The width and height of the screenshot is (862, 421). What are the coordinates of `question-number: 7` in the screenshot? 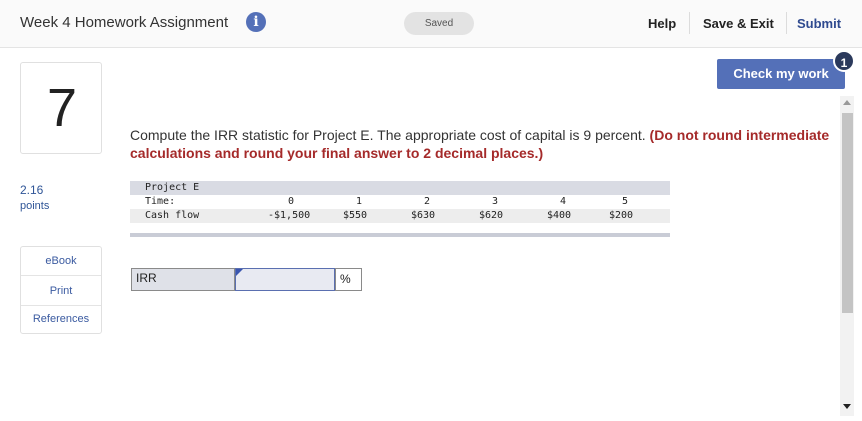 It's located at (62, 108).